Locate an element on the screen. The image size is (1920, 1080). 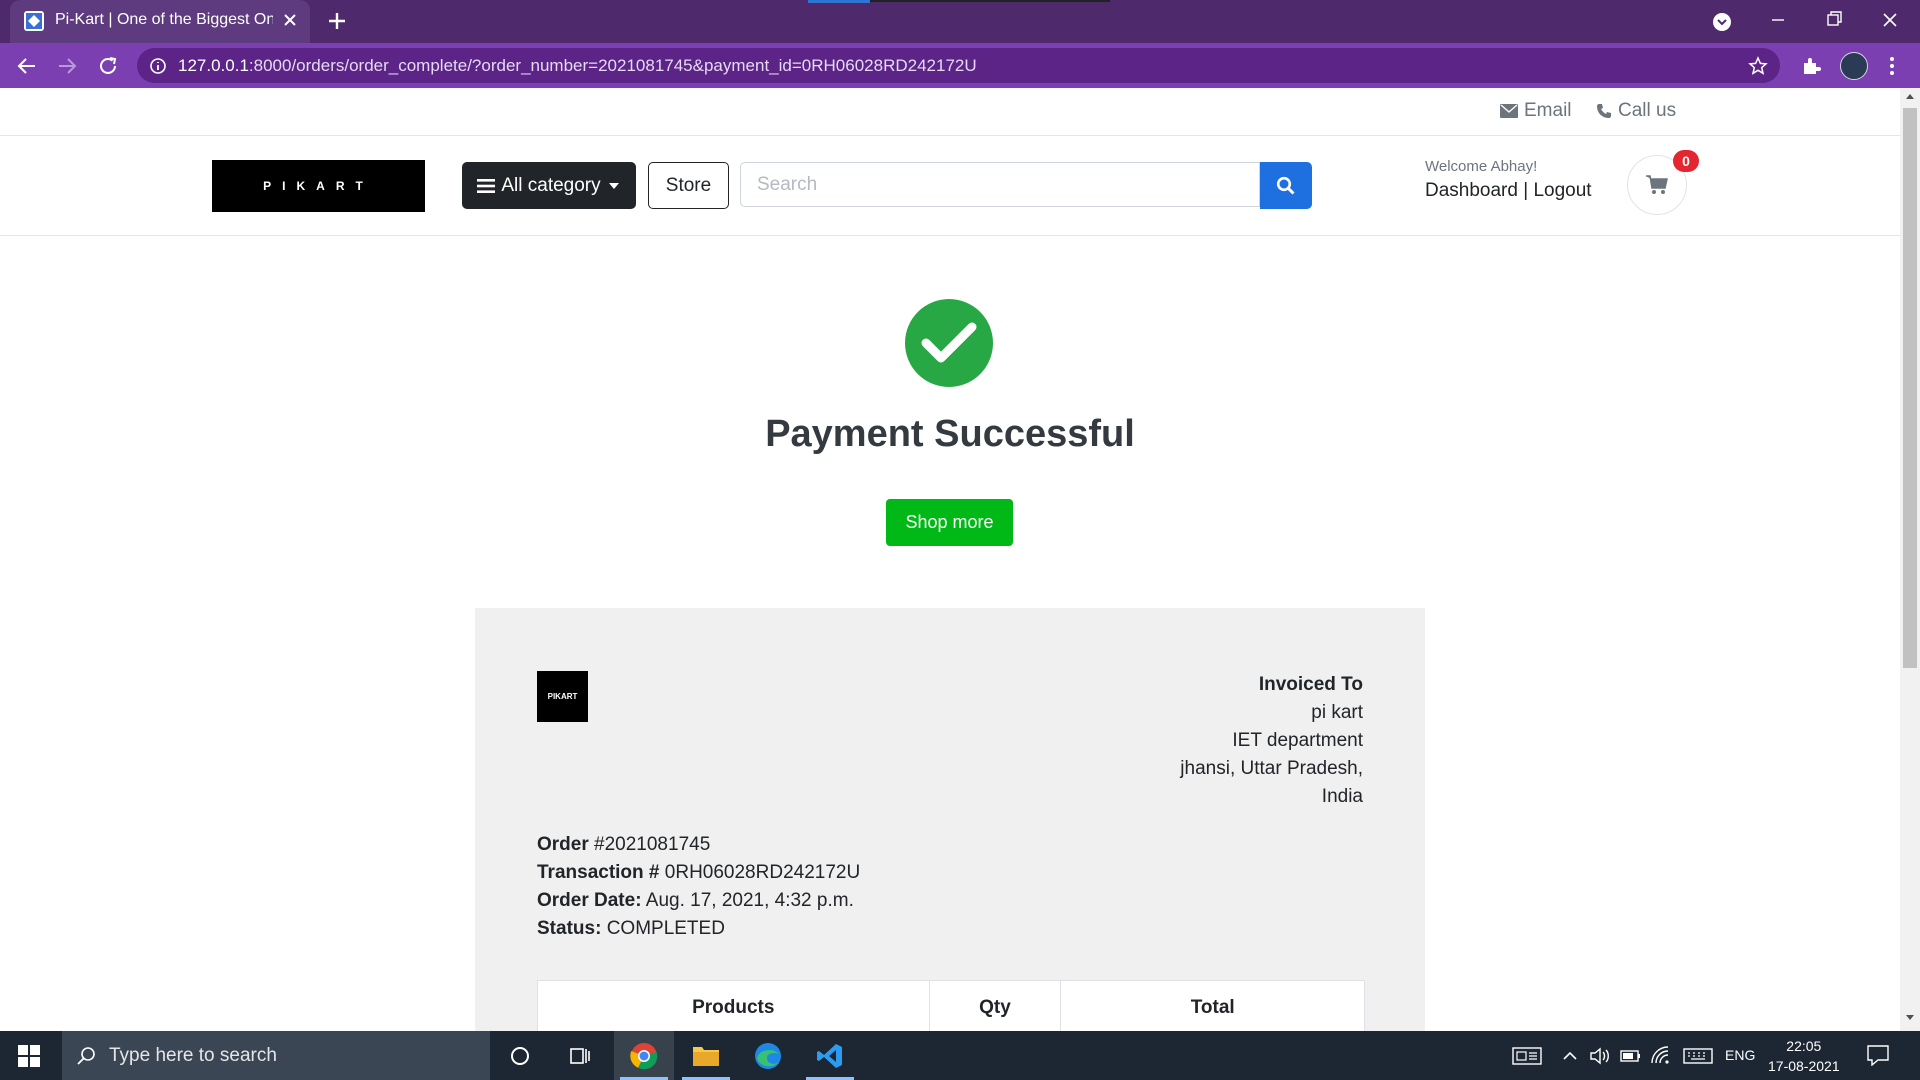
address-line: IET department is located at coordinates (1297, 740).